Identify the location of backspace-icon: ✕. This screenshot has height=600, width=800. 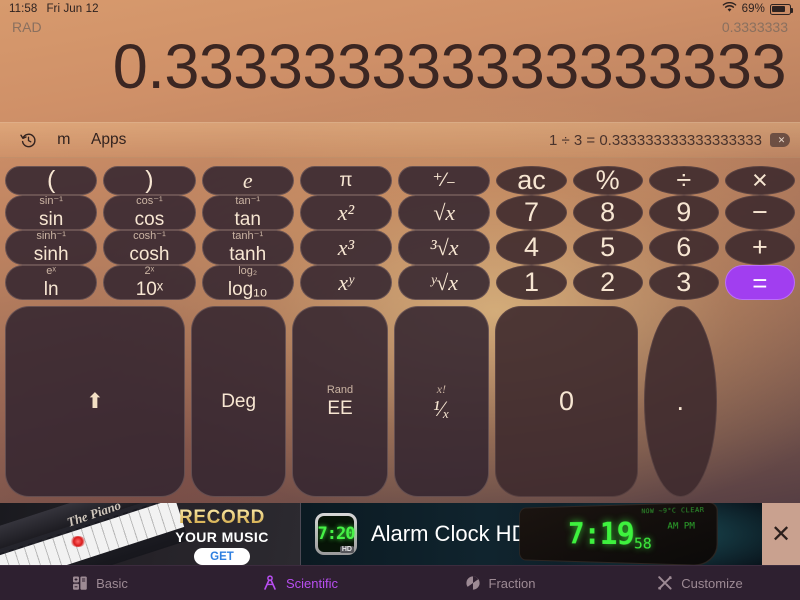
(780, 140).